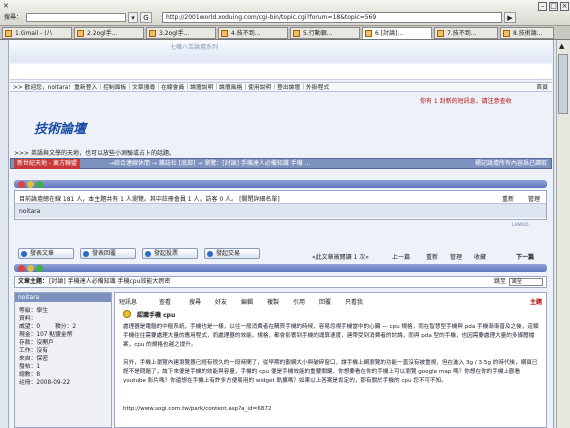 The image size is (570, 428). I want to click on footer-logo: LAIWOO, so click(520, 224).